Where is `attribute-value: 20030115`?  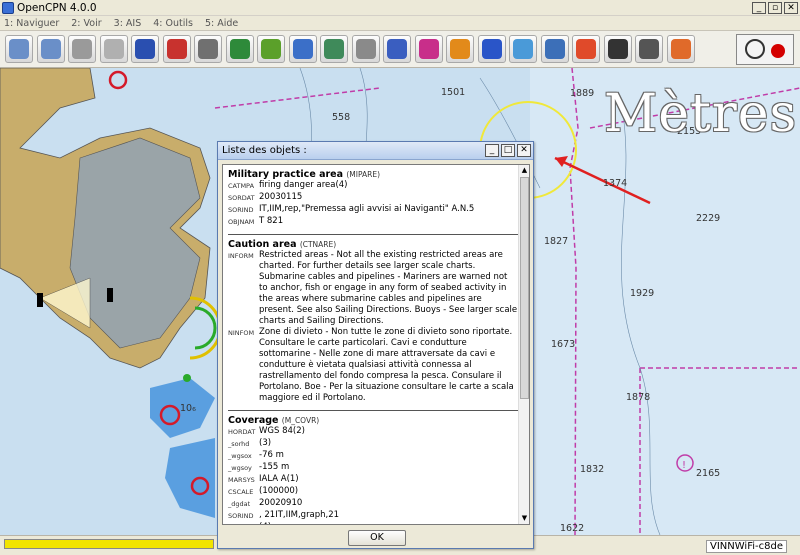
attribute-value: 20030115 is located at coordinates (281, 197).